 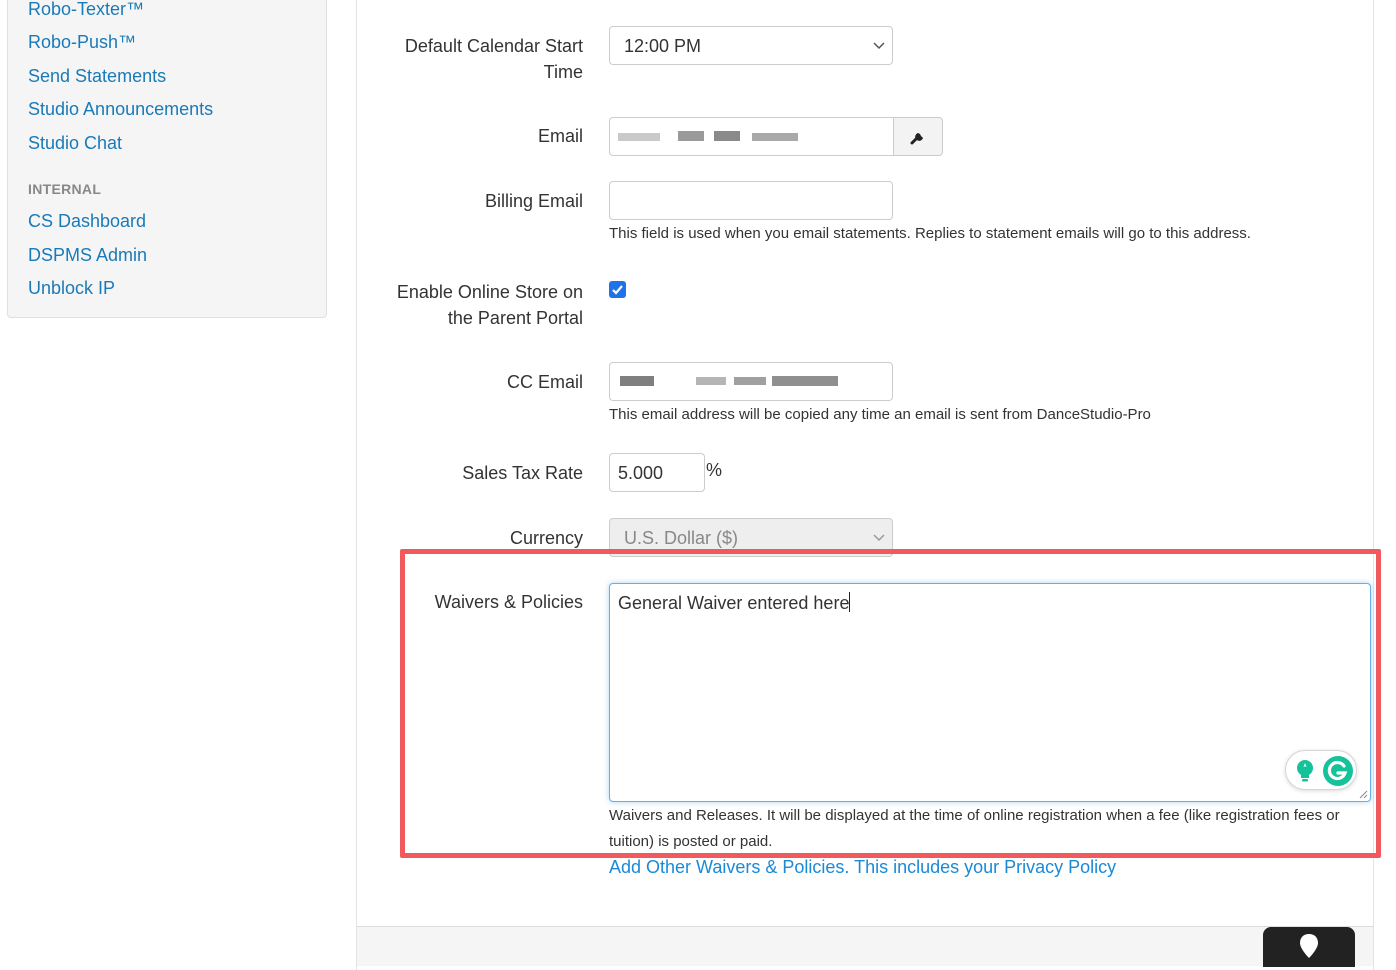 I want to click on sidebar-item-robo-push: Robo-Push™, so click(x=82, y=42).